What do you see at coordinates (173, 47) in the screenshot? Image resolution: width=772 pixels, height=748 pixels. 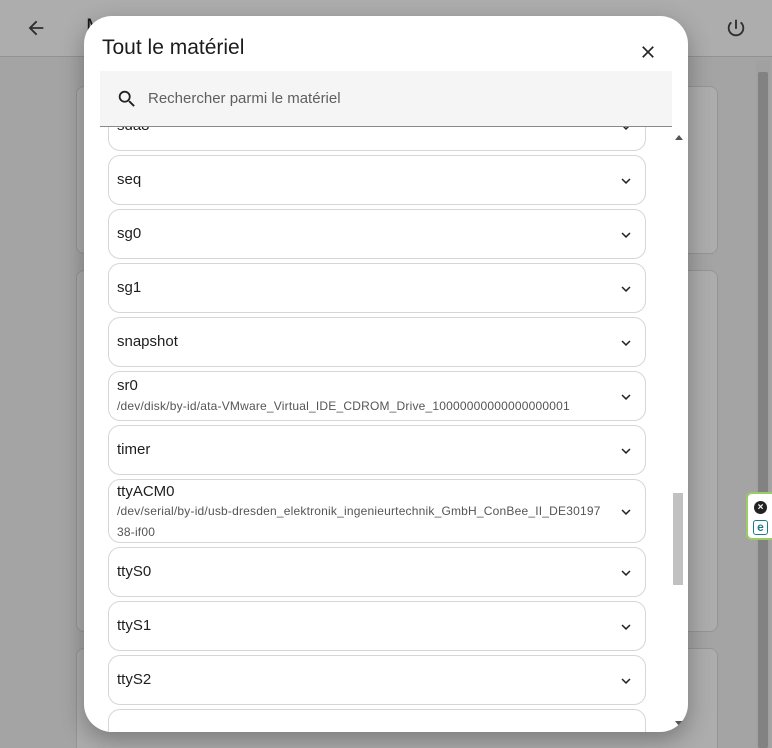 I see `dialog-title: Tout le matériel` at bounding box center [173, 47].